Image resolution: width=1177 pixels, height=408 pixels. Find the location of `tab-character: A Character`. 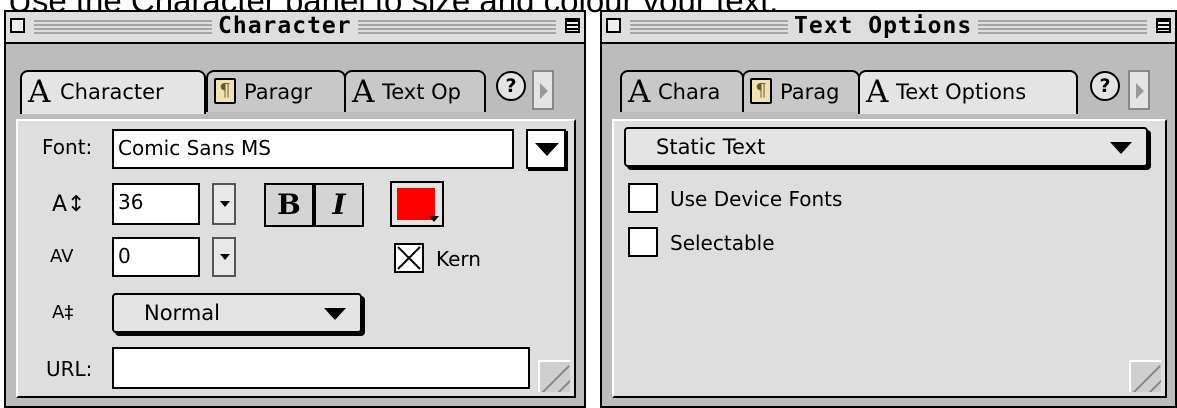

tab-character: A Character is located at coordinates (113, 92).